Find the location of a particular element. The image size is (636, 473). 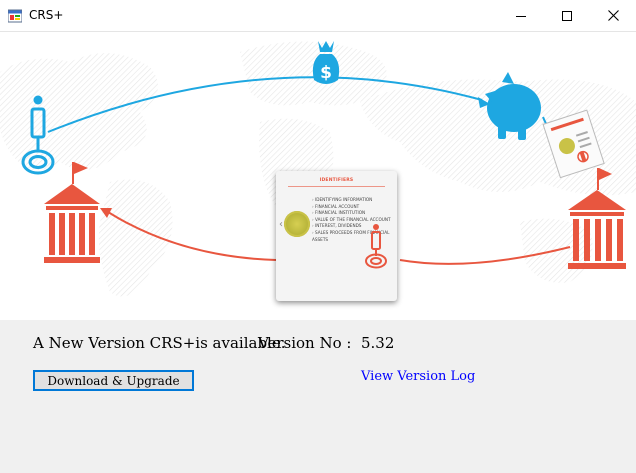

card-divider is located at coordinates (336, 186).